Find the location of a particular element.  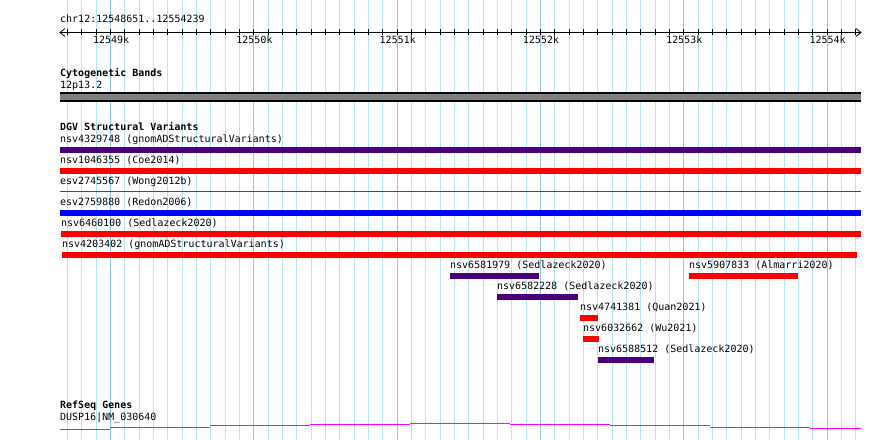

feature-label: nsv4741381 (Quan2021) is located at coordinates (643, 308).